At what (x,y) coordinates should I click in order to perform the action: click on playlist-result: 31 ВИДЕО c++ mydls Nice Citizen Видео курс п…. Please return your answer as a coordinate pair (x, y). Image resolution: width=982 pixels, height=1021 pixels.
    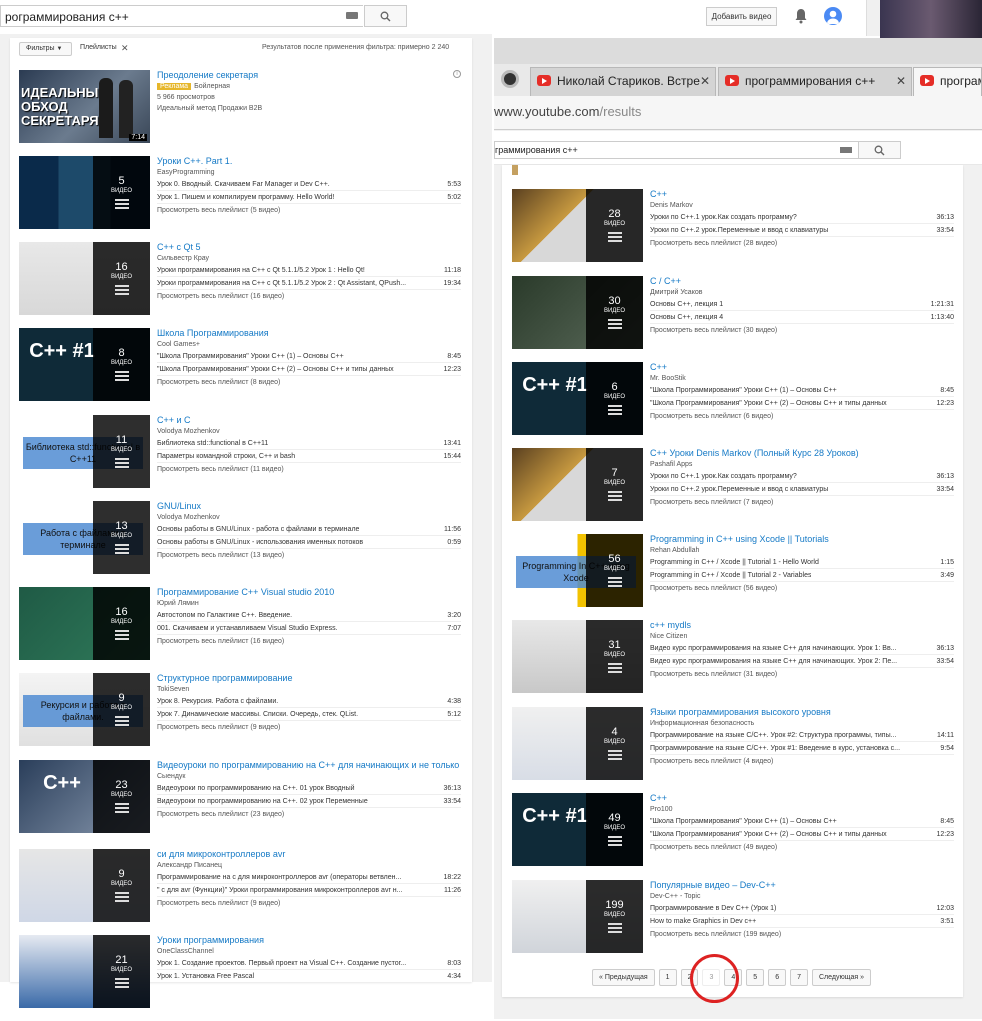
    Looking at the image, I should click on (732, 663).